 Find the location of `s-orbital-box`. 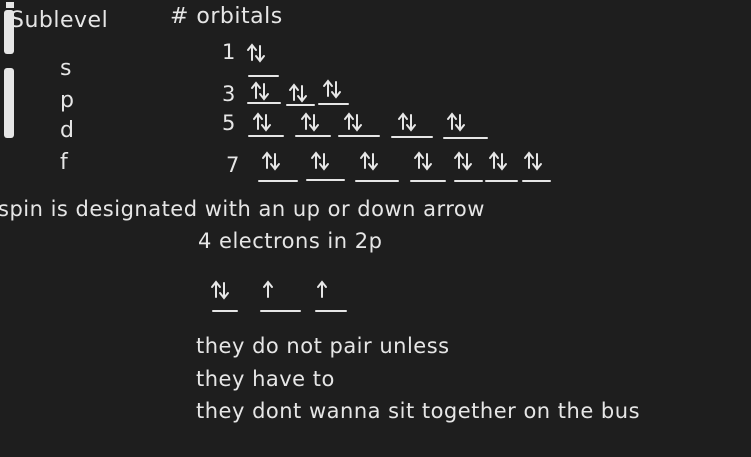

s-orbital-box is located at coordinates (263, 60).